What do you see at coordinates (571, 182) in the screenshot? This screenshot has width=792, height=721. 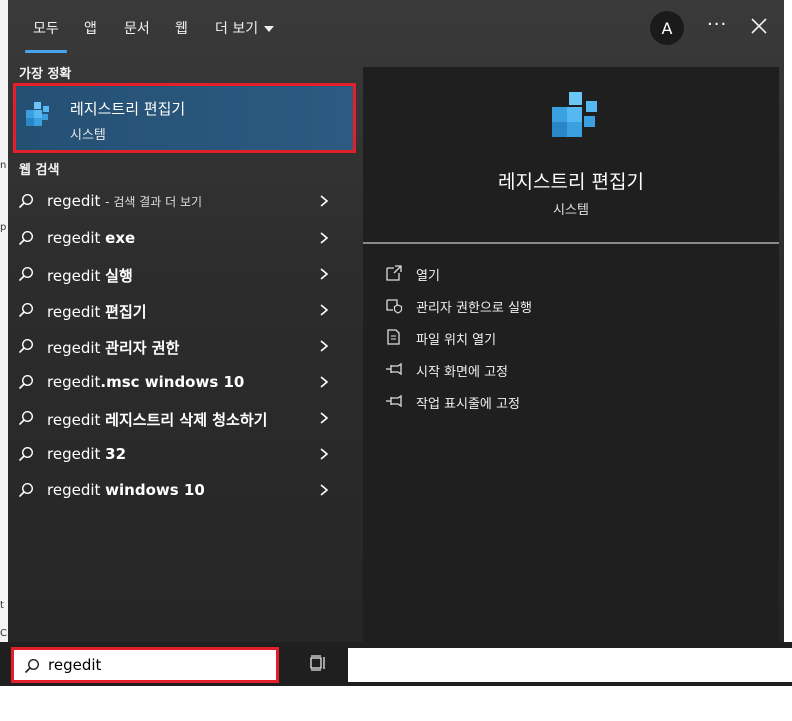 I see `preview-app-name: 레지스트리 편집기` at bounding box center [571, 182].